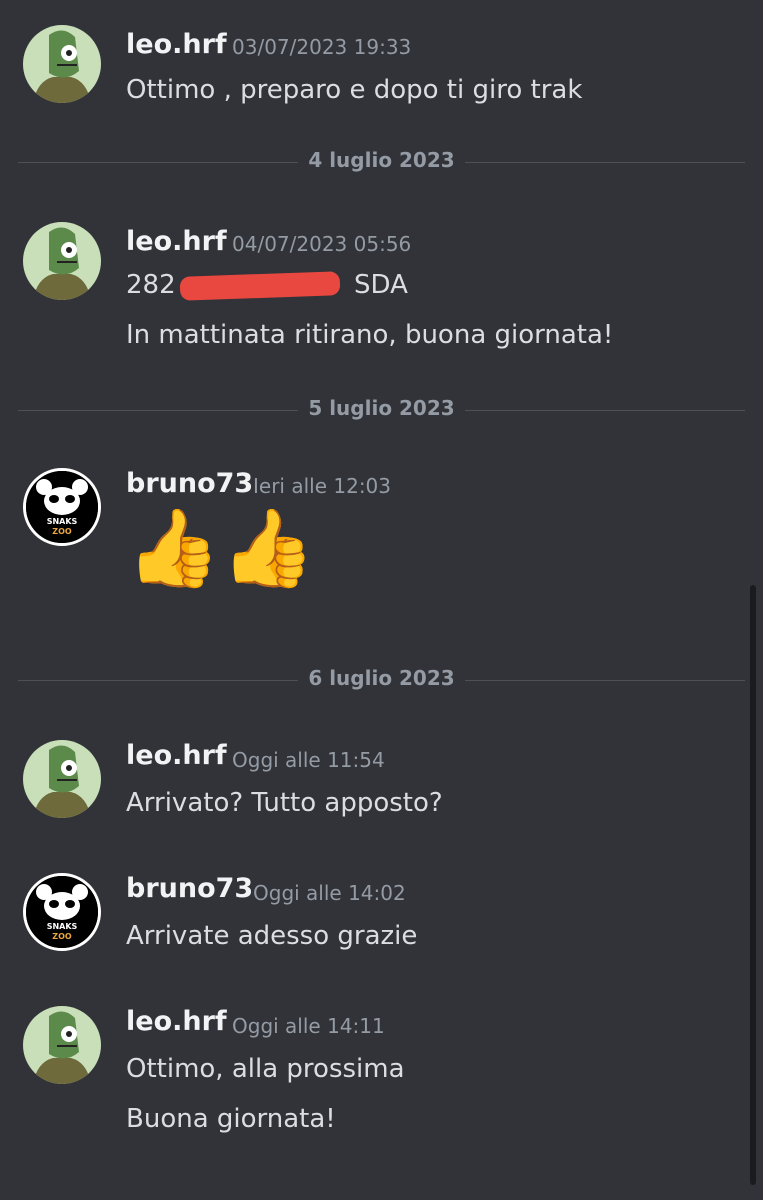  What do you see at coordinates (322, 244) in the screenshot?
I see `timestamp: 04/07/2023 05:56` at bounding box center [322, 244].